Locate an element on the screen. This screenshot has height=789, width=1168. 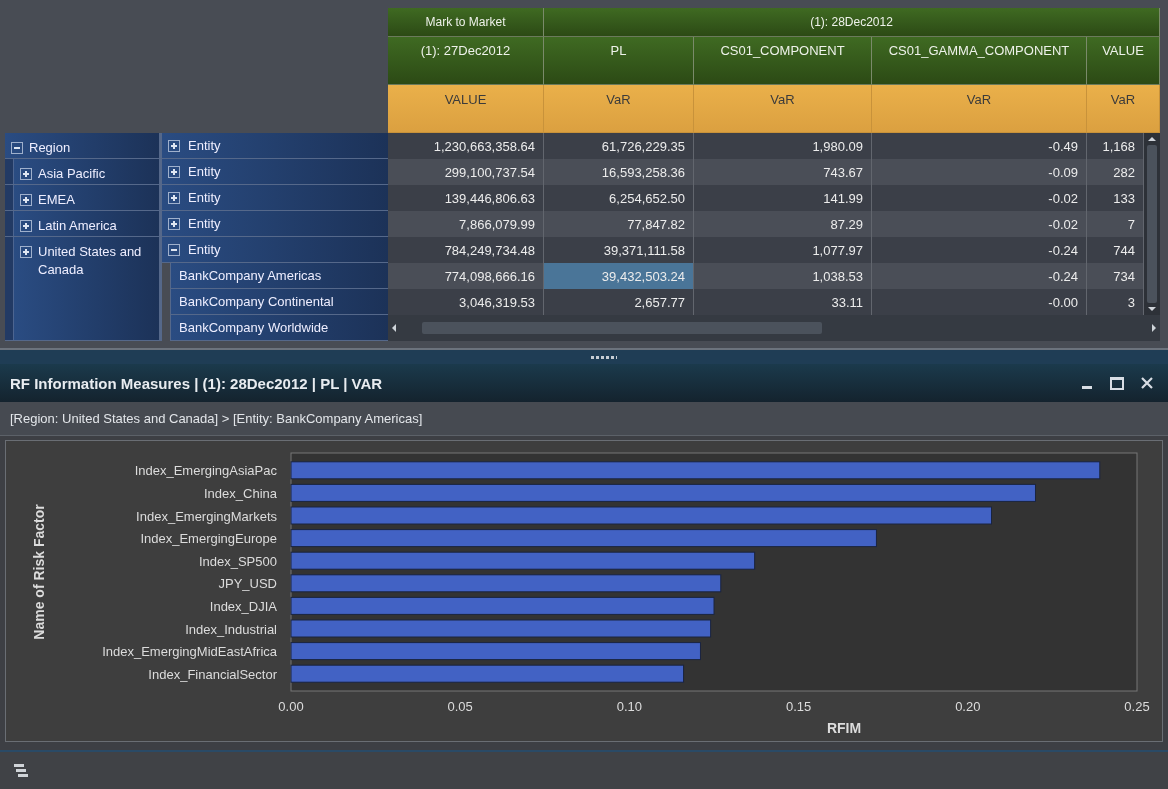
column-header: CS01_COMPONENT is located at coordinates (783, 61).